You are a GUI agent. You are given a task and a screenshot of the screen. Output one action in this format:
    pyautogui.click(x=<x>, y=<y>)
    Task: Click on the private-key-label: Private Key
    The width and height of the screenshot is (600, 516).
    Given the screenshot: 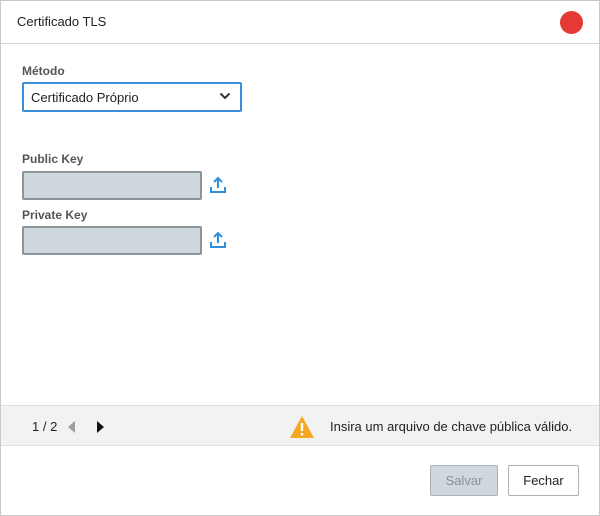 What is the action you would take?
    pyautogui.click(x=55, y=215)
    